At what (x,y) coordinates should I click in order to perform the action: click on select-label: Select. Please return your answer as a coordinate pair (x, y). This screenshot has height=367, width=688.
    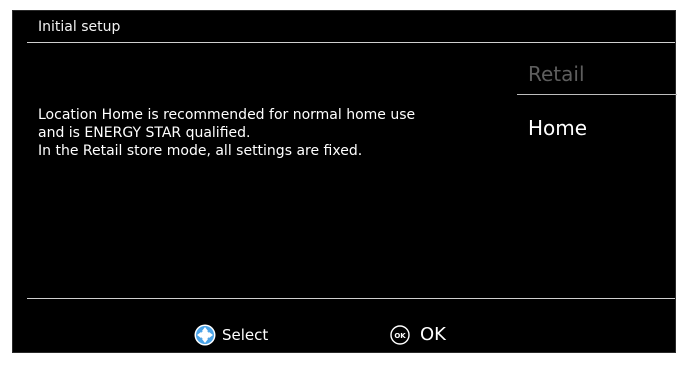
    Looking at the image, I should click on (245, 335).